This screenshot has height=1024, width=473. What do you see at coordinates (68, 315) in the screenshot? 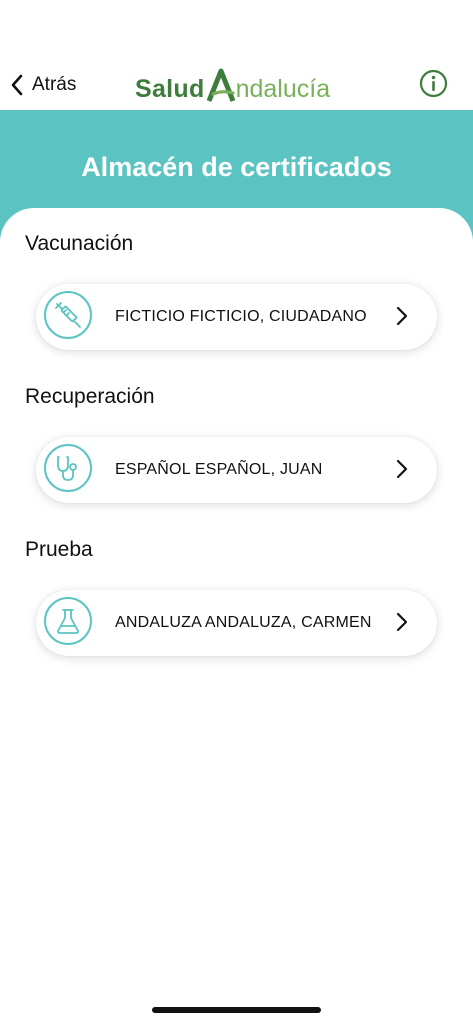
I see `syringe-icon` at bounding box center [68, 315].